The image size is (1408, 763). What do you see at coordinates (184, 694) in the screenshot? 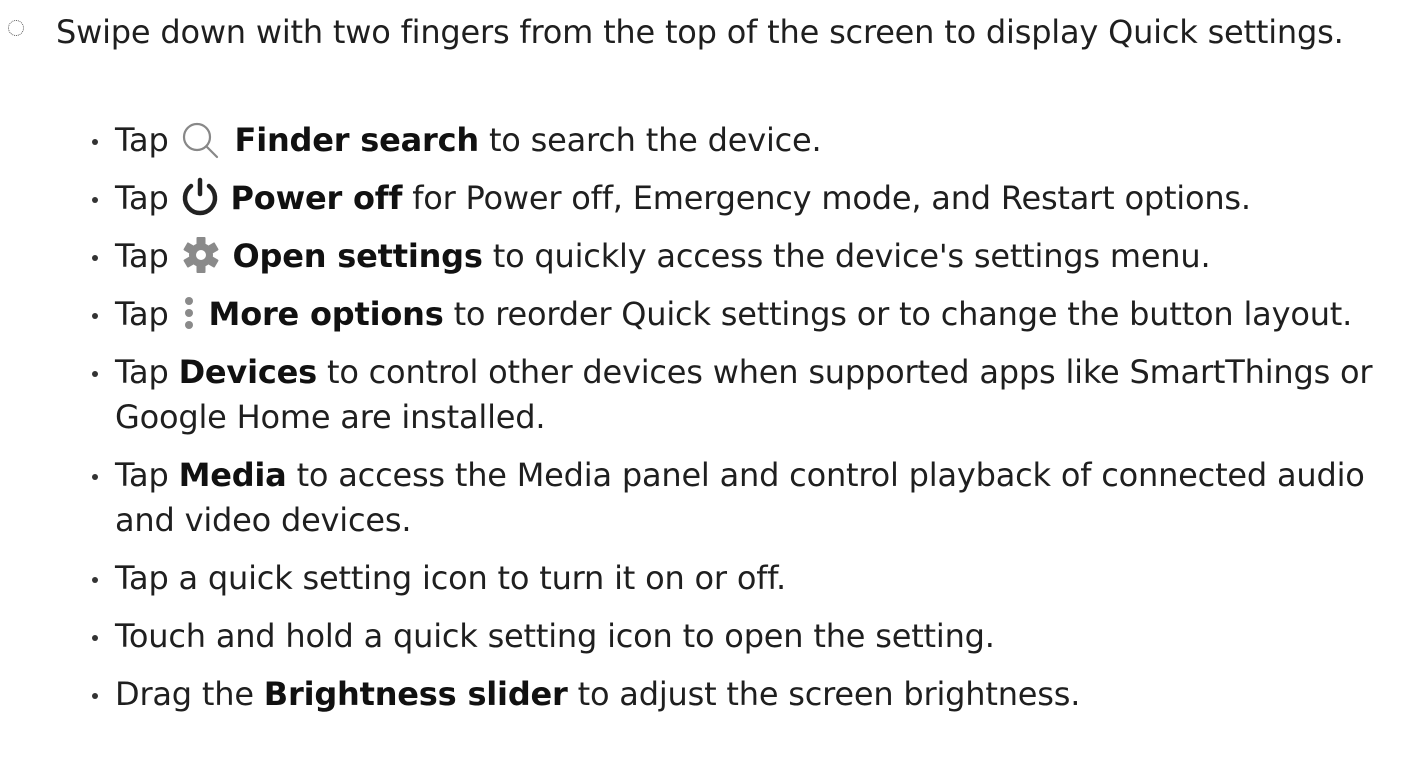
I see `bullet-prefix: Drag the` at bounding box center [184, 694].